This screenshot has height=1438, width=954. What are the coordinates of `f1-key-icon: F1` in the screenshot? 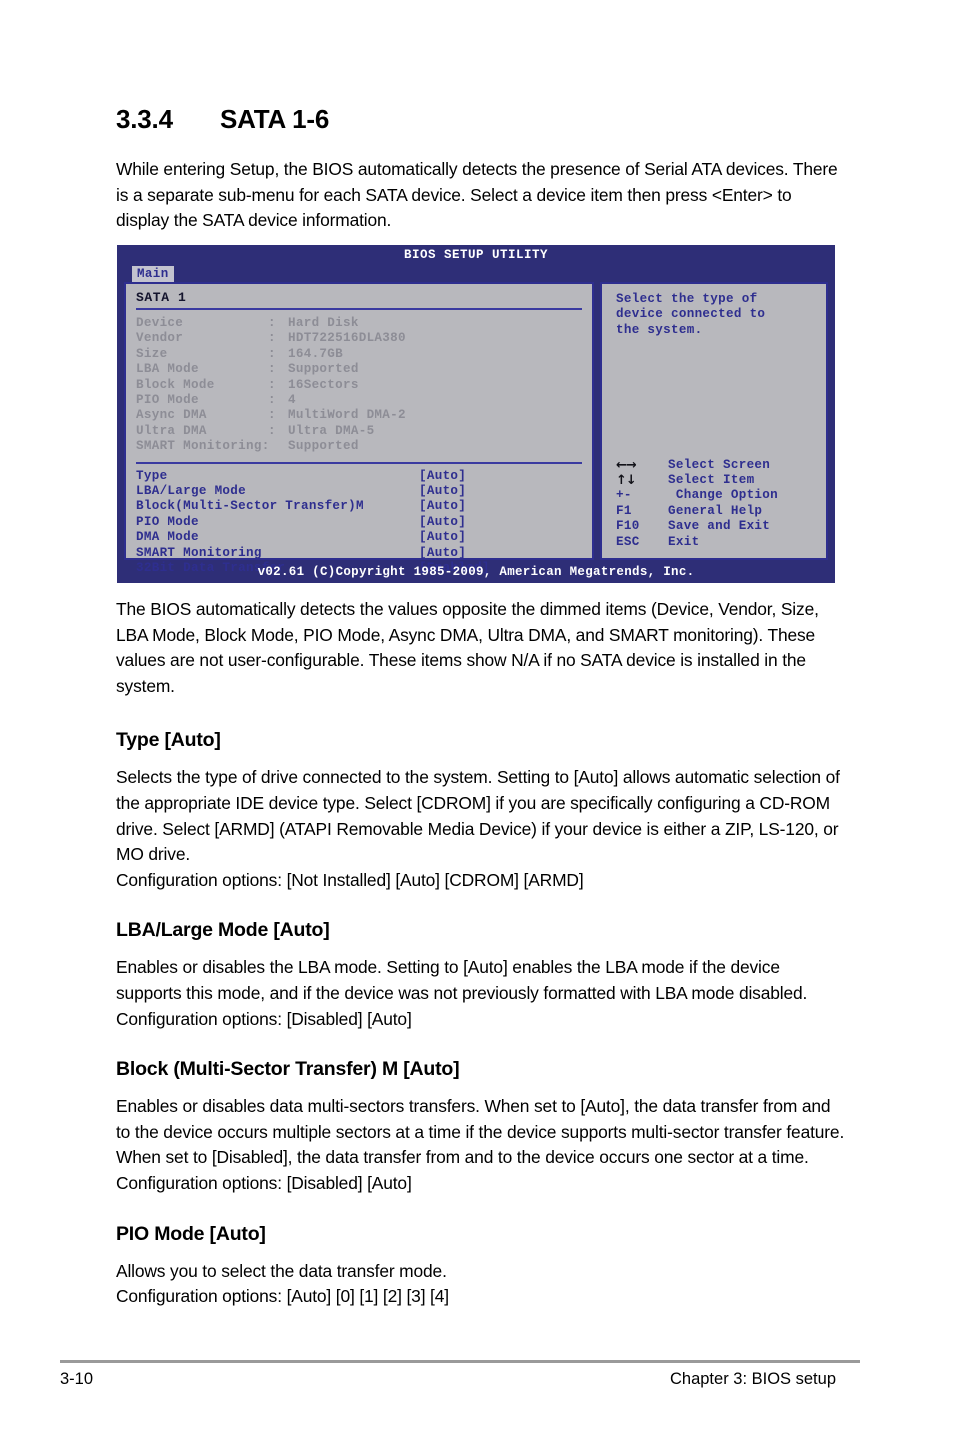 It's located at (624, 510).